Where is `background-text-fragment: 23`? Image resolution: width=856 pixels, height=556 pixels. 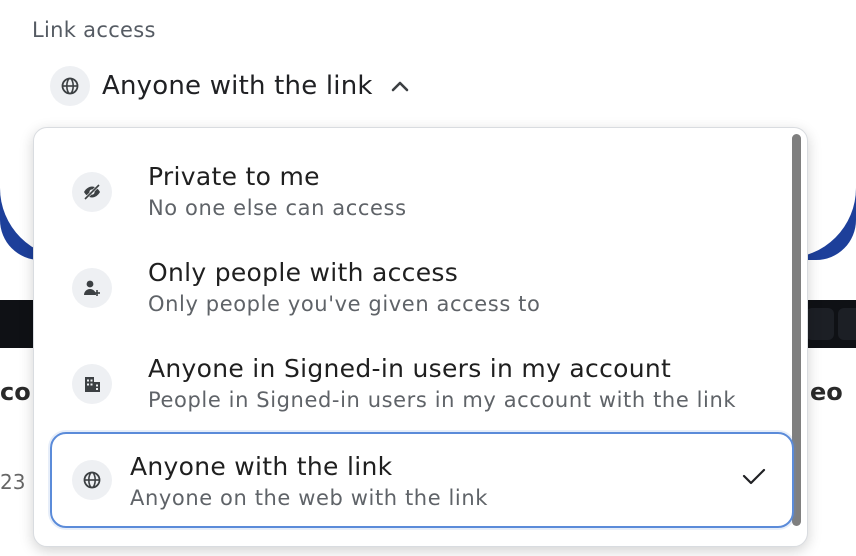
background-text-fragment: 23 is located at coordinates (13, 482).